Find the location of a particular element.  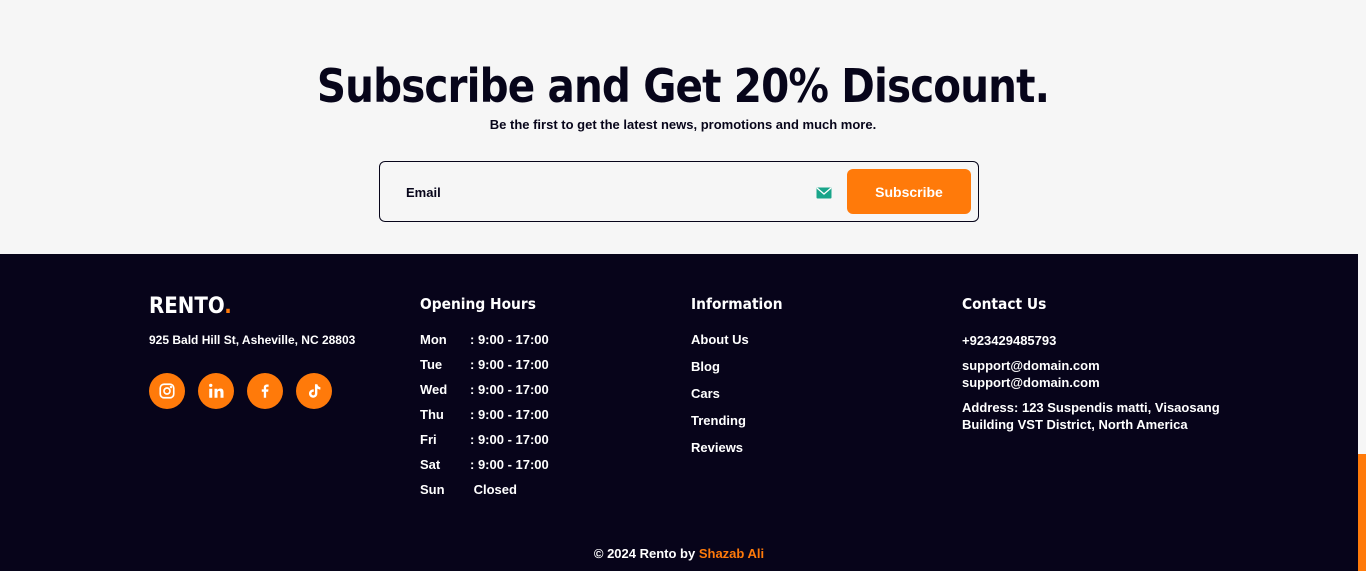

hours-row: Wed : 9:00 - 17:00 is located at coordinates (484, 390).